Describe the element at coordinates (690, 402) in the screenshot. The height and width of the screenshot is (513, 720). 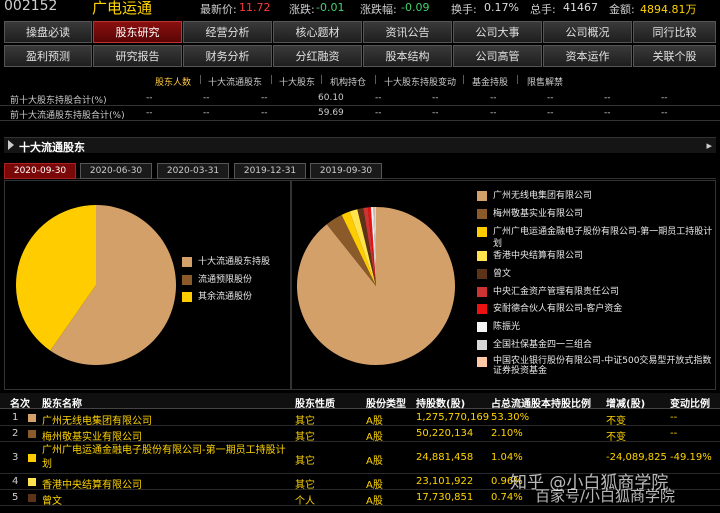
I see `col-header-change-pct: 变动比例` at that location.